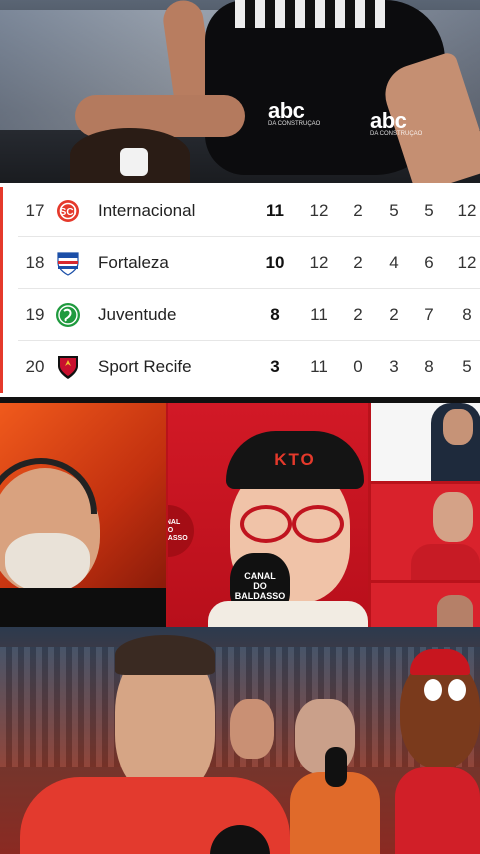 The image size is (480, 854). What do you see at coordinates (275, 314) in the screenshot?
I see `points: 8` at bounding box center [275, 314].